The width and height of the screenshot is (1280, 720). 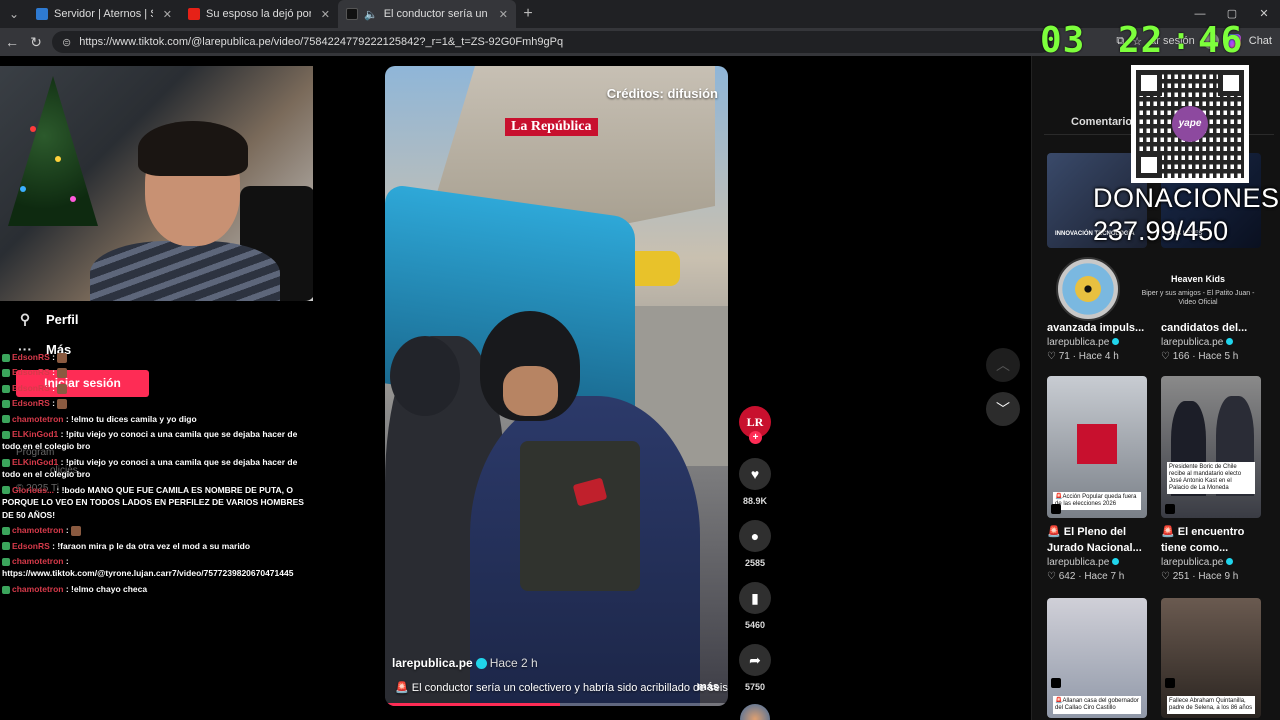 What do you see at coordinates (427, 14) in the screenshot?
I see `tab-tiktok: 🔈 El conductor sería un cole ✕` at bounding box center [427, 14].